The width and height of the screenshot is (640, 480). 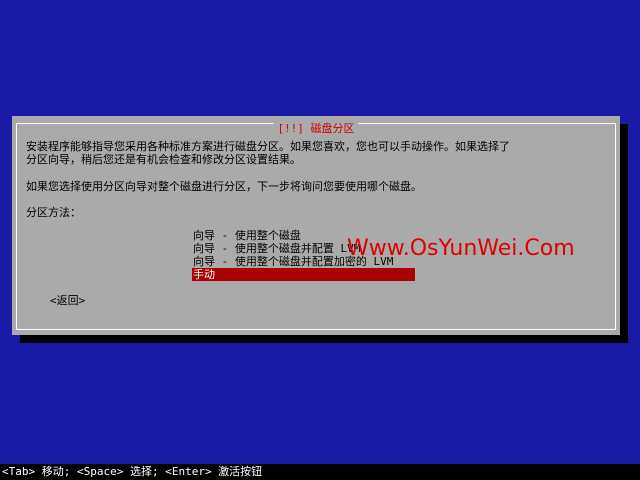 I want to click on back-button: <返回>, so click(x=67, y=300).